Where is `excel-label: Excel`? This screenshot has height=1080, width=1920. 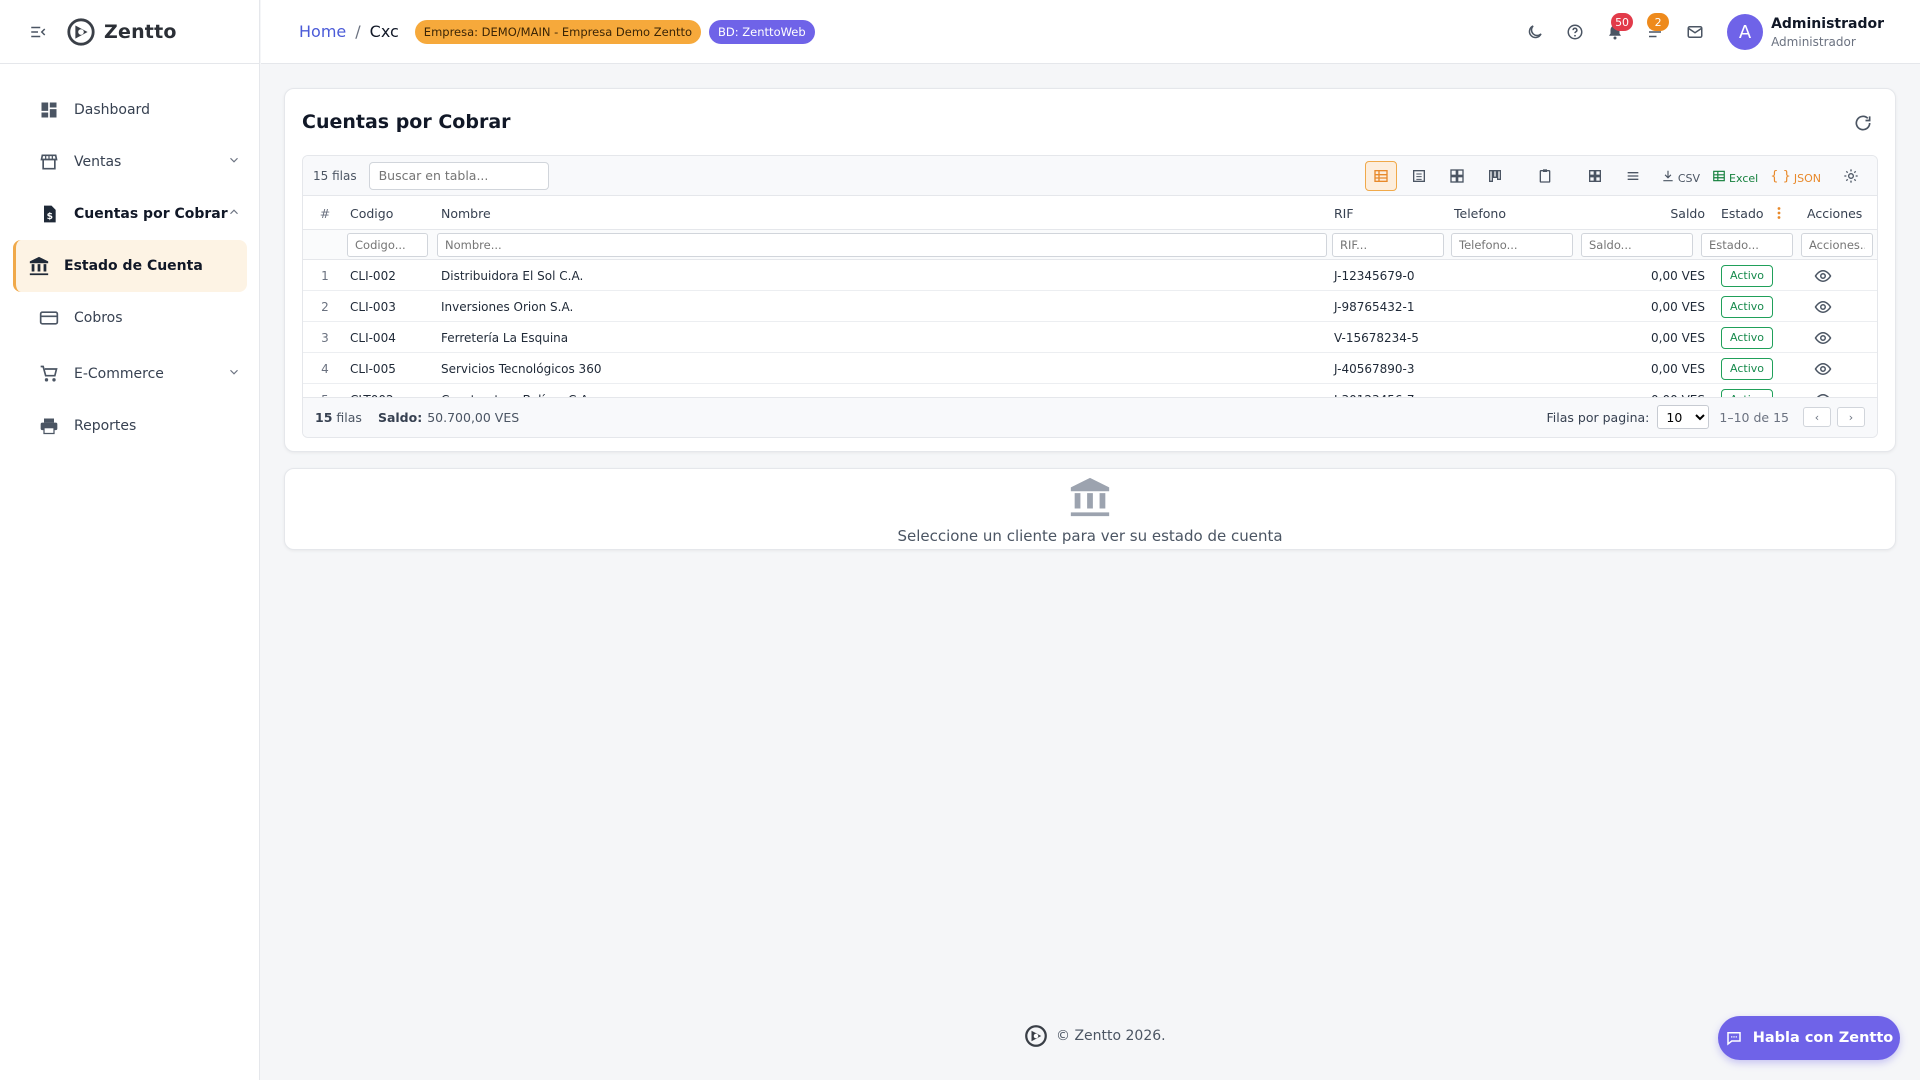
excel-label: Excel is located at coordinates (1744, 178).